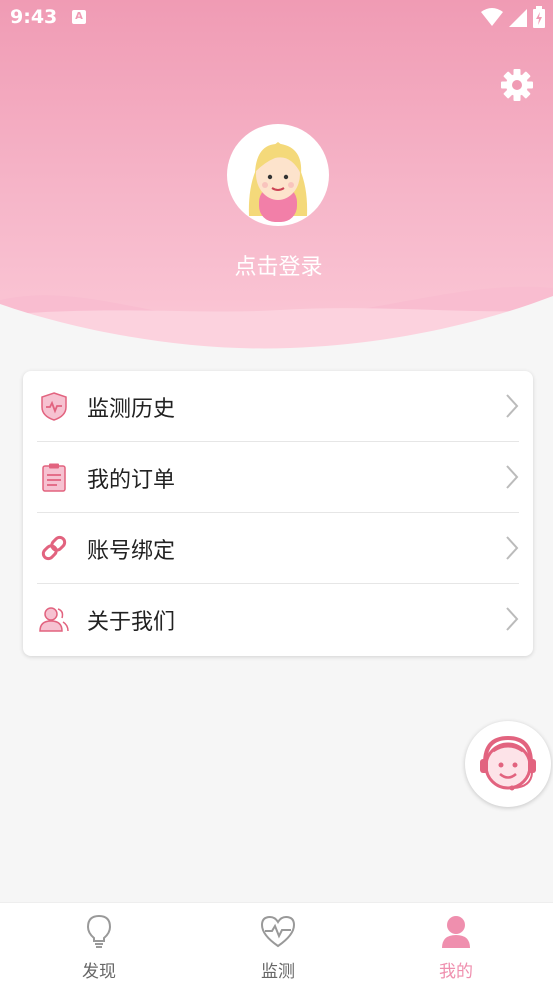 The height and width of the screenshot is (985, 553). I want to click on people-icon, so click(54, 619).